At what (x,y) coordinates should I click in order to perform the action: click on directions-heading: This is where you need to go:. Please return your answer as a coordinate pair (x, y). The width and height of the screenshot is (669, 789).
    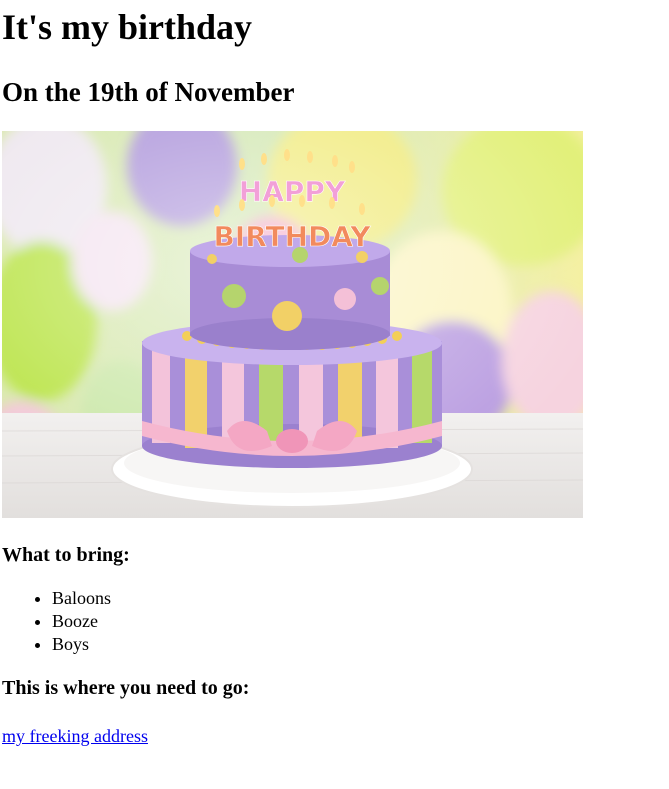
    Looking at the image, I should click on (126, 688).